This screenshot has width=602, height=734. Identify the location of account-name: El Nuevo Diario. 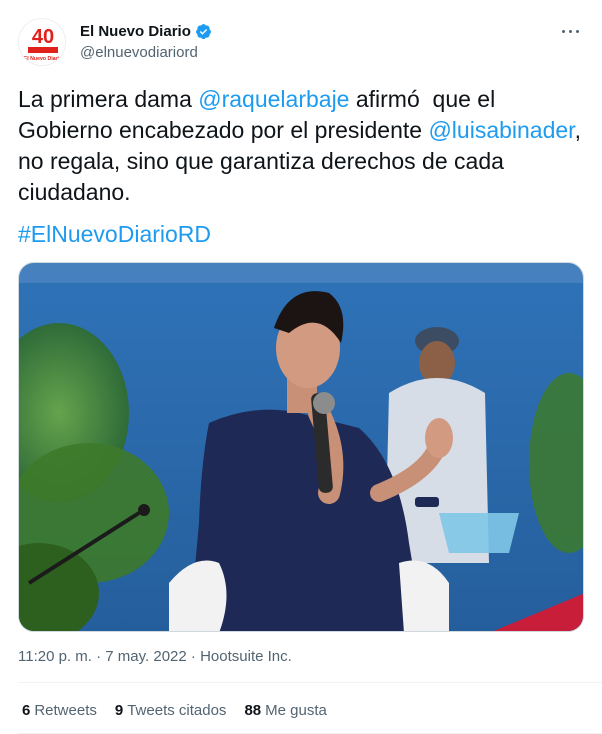
(135, 31).